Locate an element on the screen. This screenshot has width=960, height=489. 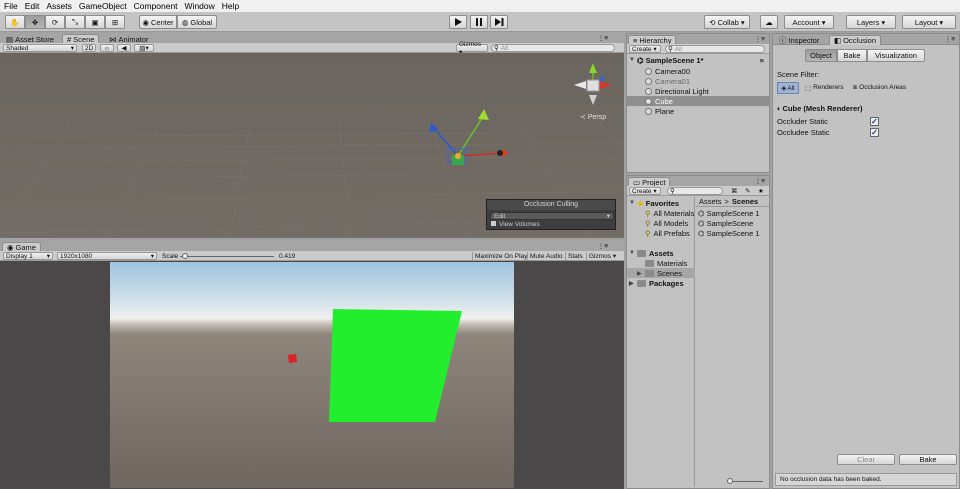
project-create-dropdown: Create ▾ is located at coordinates (645, 191).